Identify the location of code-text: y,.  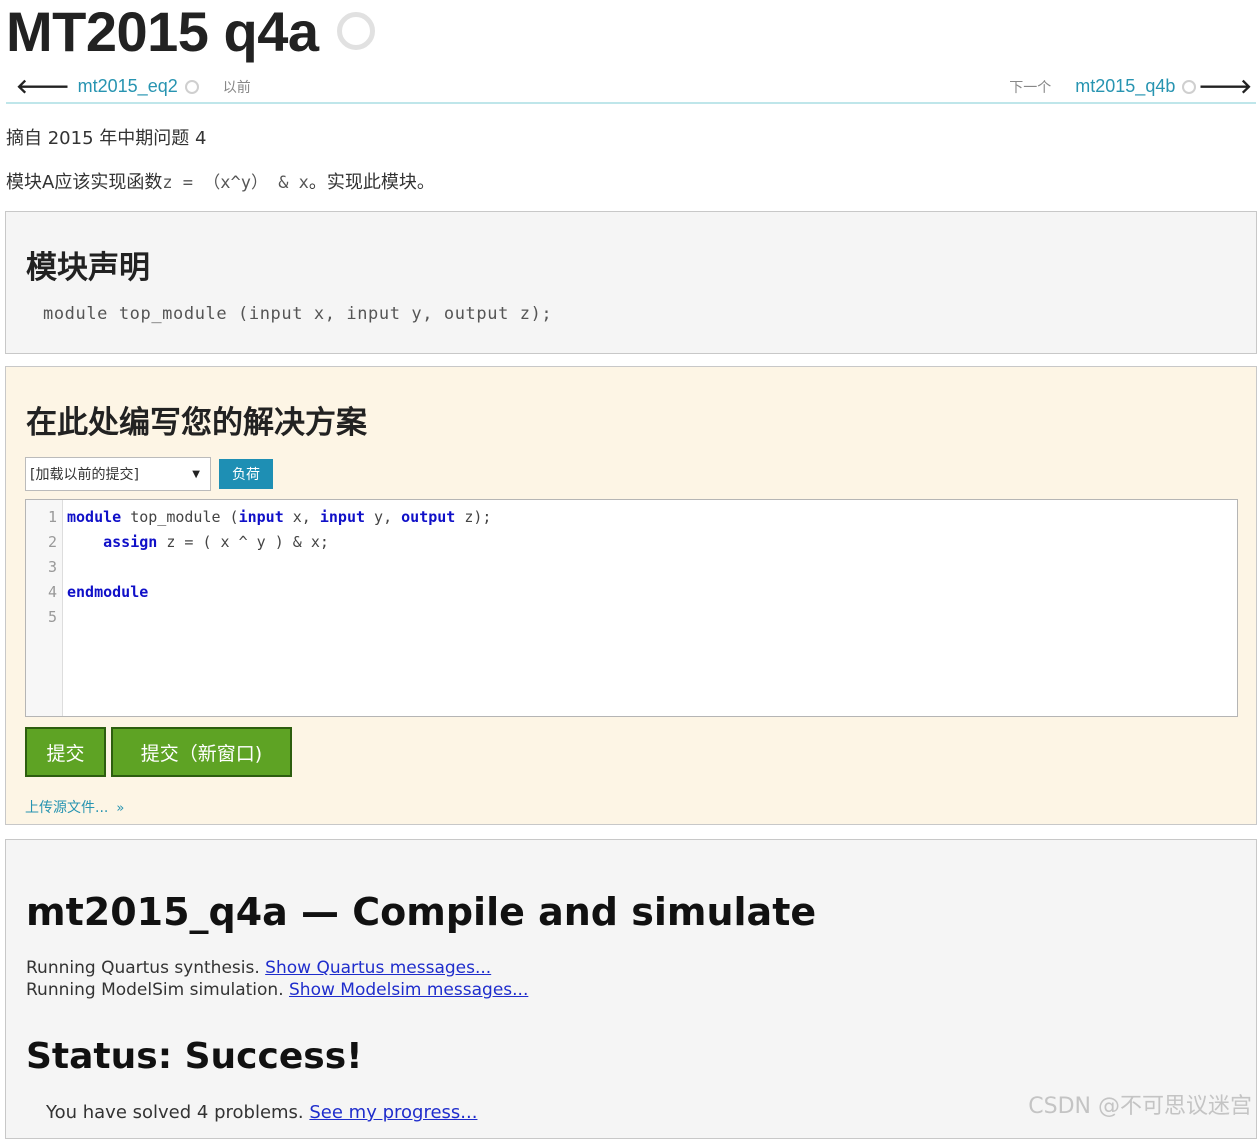
(383, 517).